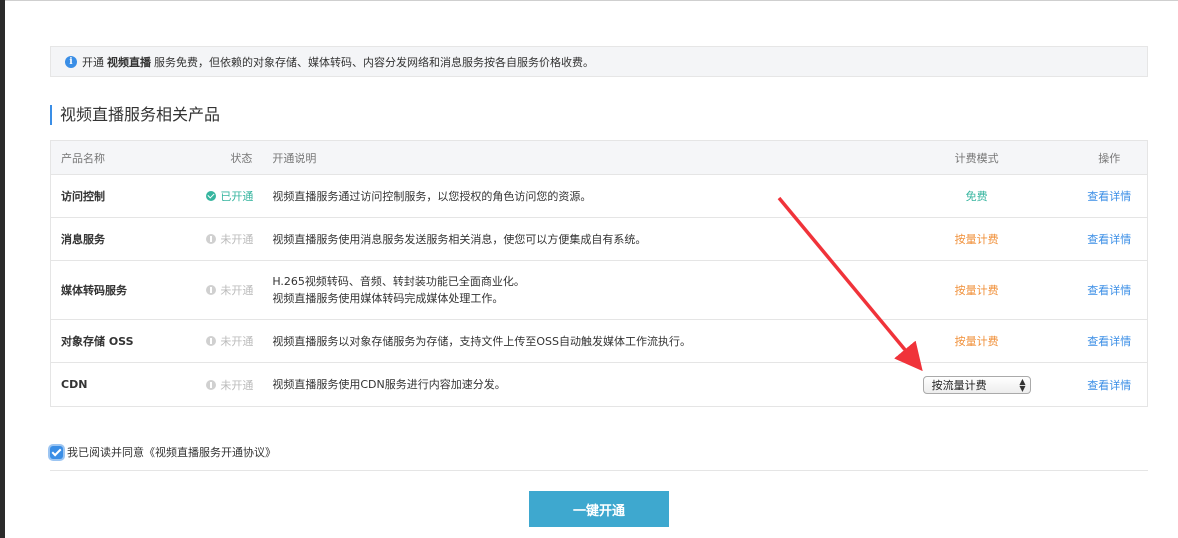 The width and height of the screenshot is (1178, 538). I want to click on section-title: 视频直播服务相关产品, so click(135, 115).